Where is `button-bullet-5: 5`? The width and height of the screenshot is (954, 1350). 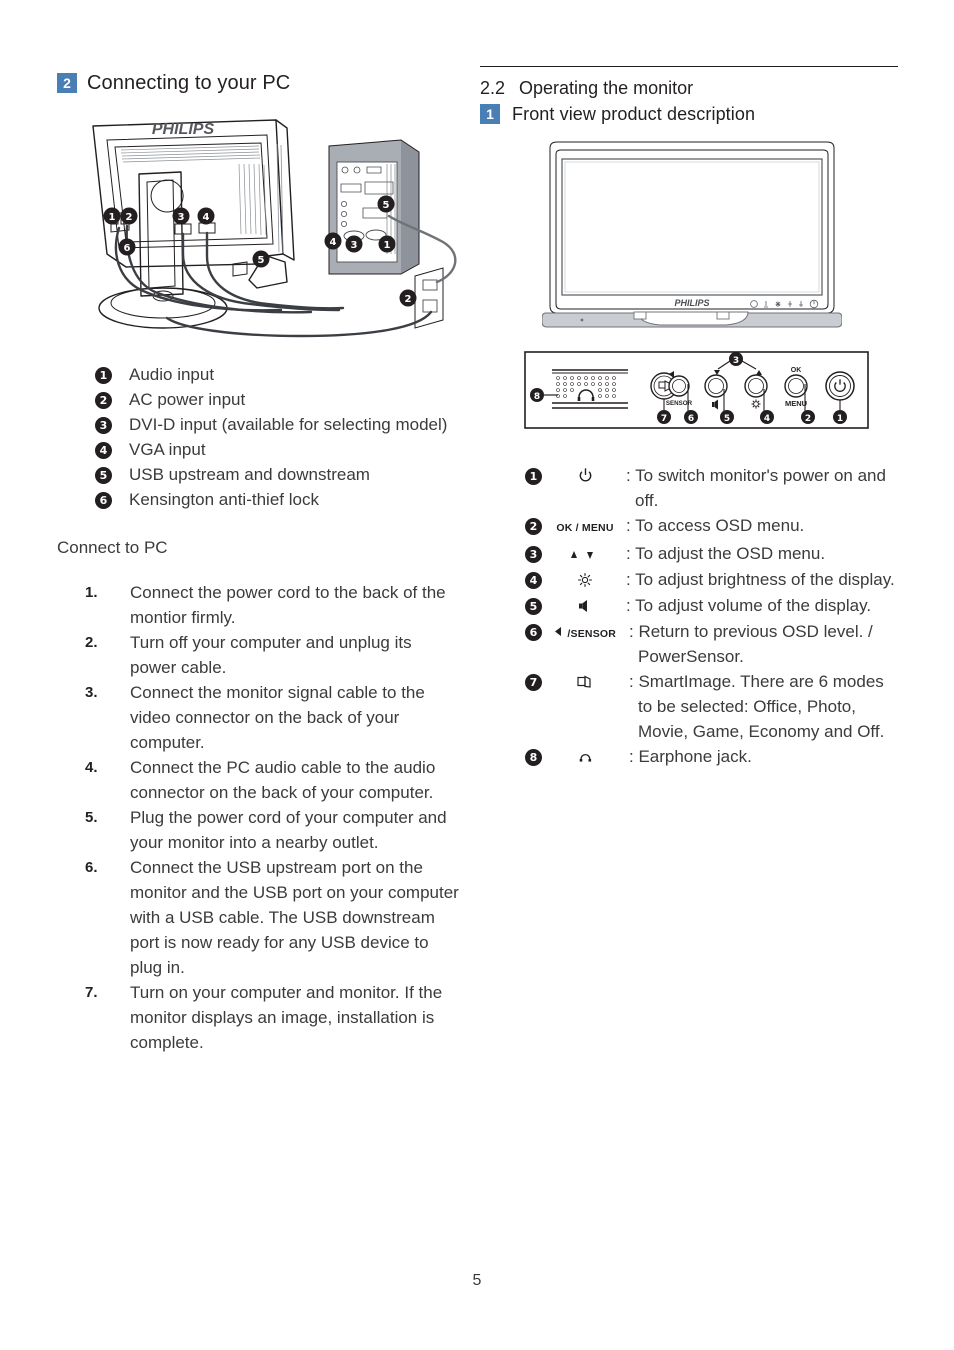 button-bullet-5: 5 is located at coordinates (533, 606).